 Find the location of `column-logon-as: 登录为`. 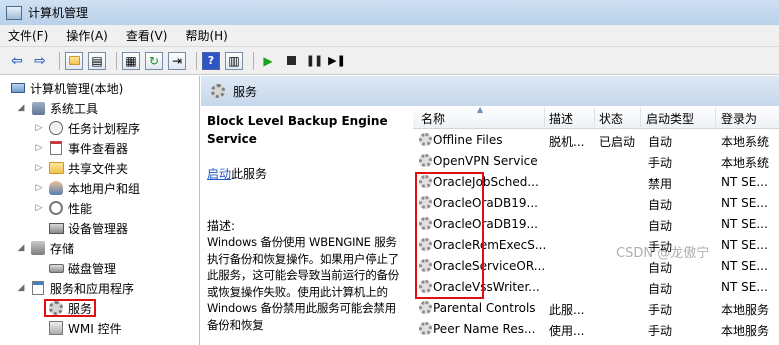

column-logon-as: 登录为 is located at coordinates (739, 118).